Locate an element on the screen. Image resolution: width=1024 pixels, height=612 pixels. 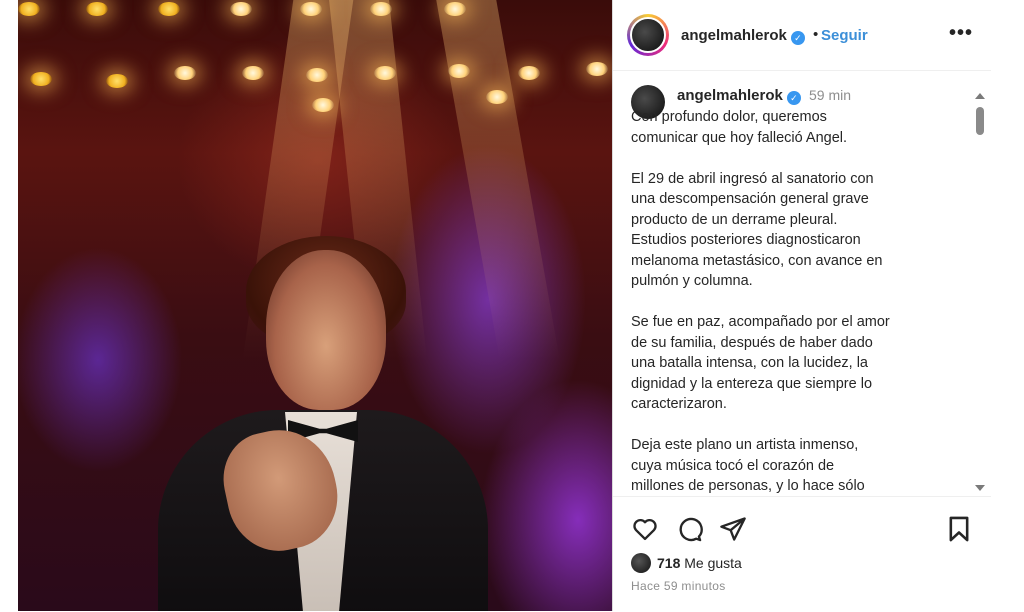
likes-summary: 718 Me gusta is located at coordinates (686, 563).